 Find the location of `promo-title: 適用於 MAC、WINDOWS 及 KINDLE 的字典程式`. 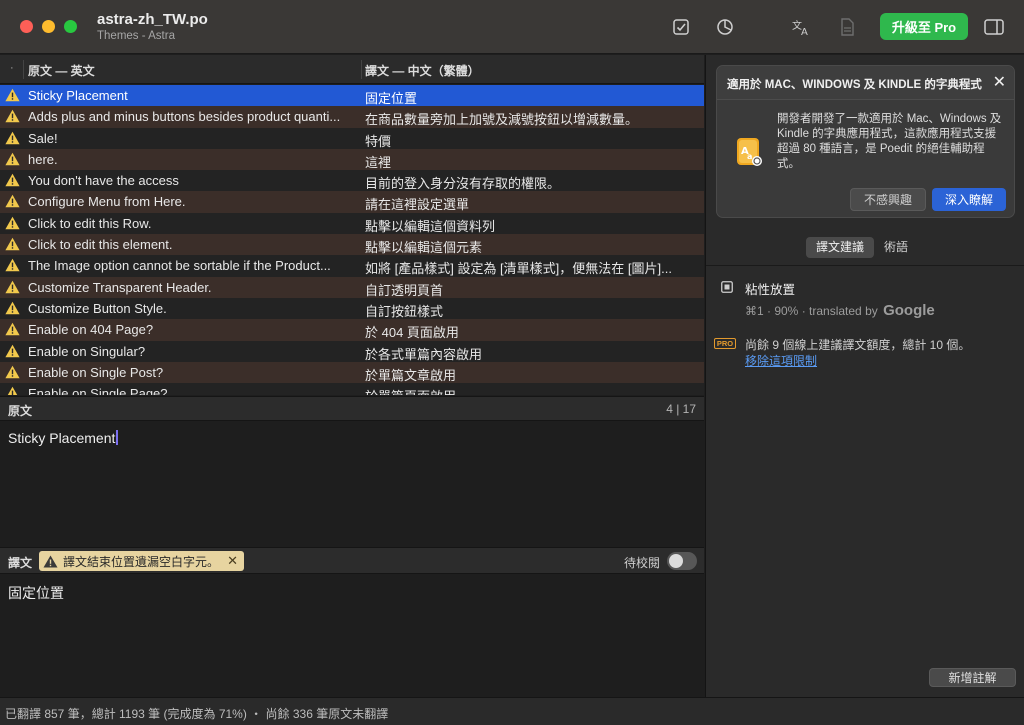

promo-title: 適用於 MAC、WINDOWS 及 KINDLE 的字典程式 is located at coordinates (854, 85).